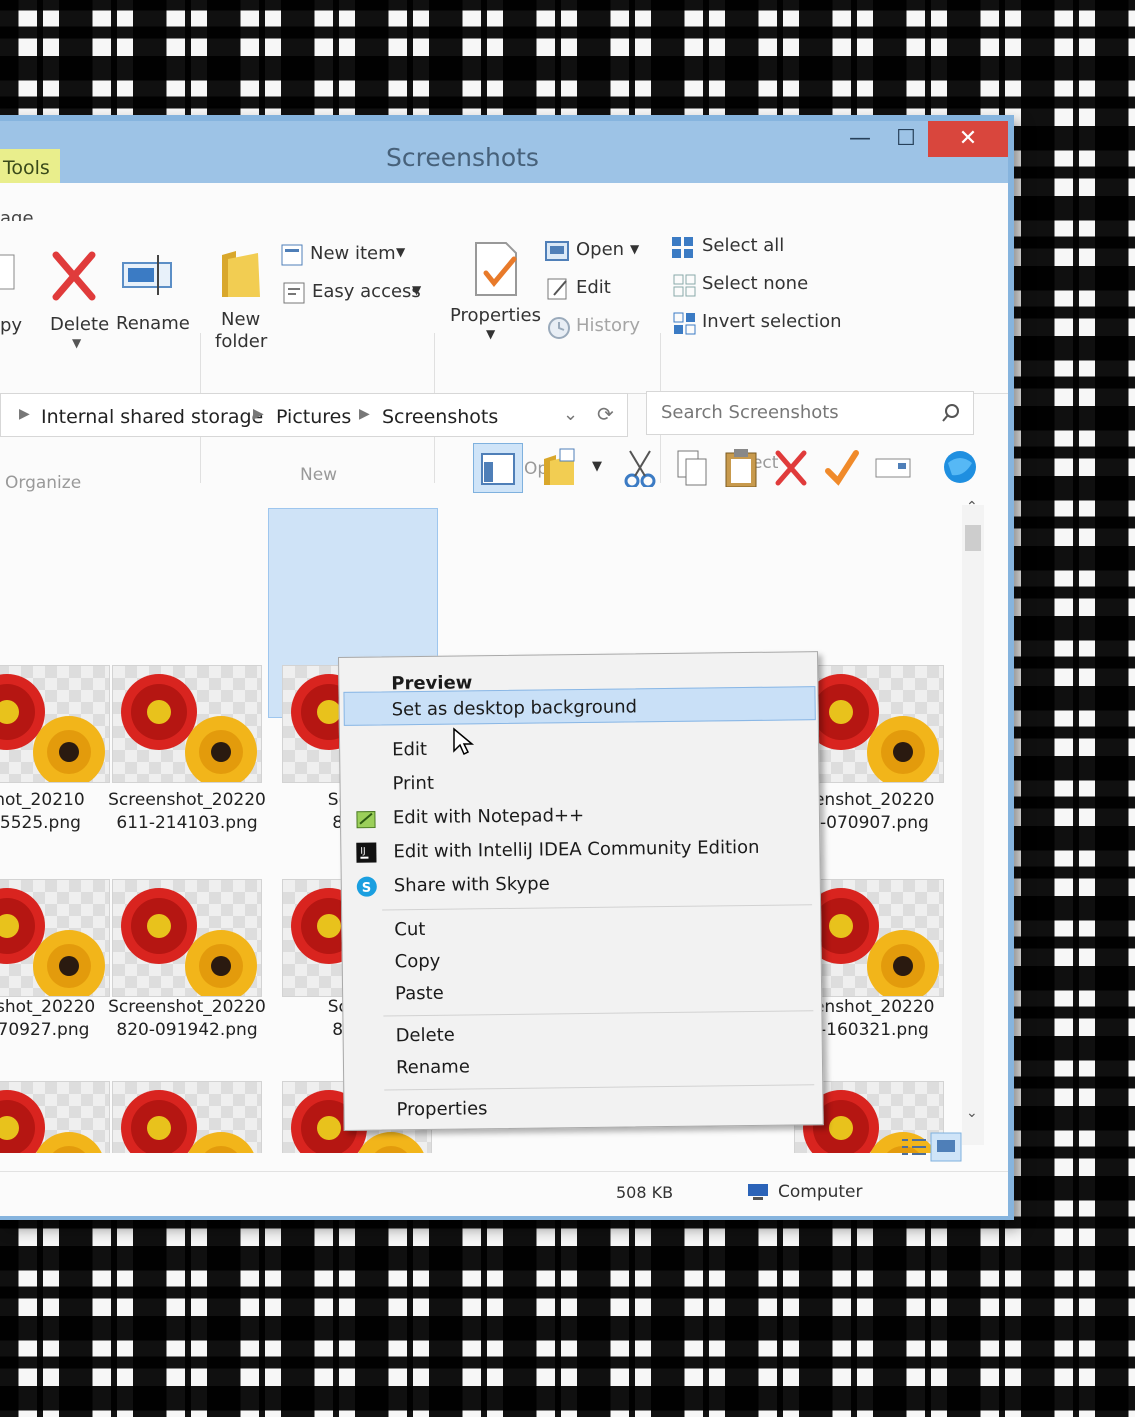  I want to click on properties-toolbar-icon, so click(842, 467).